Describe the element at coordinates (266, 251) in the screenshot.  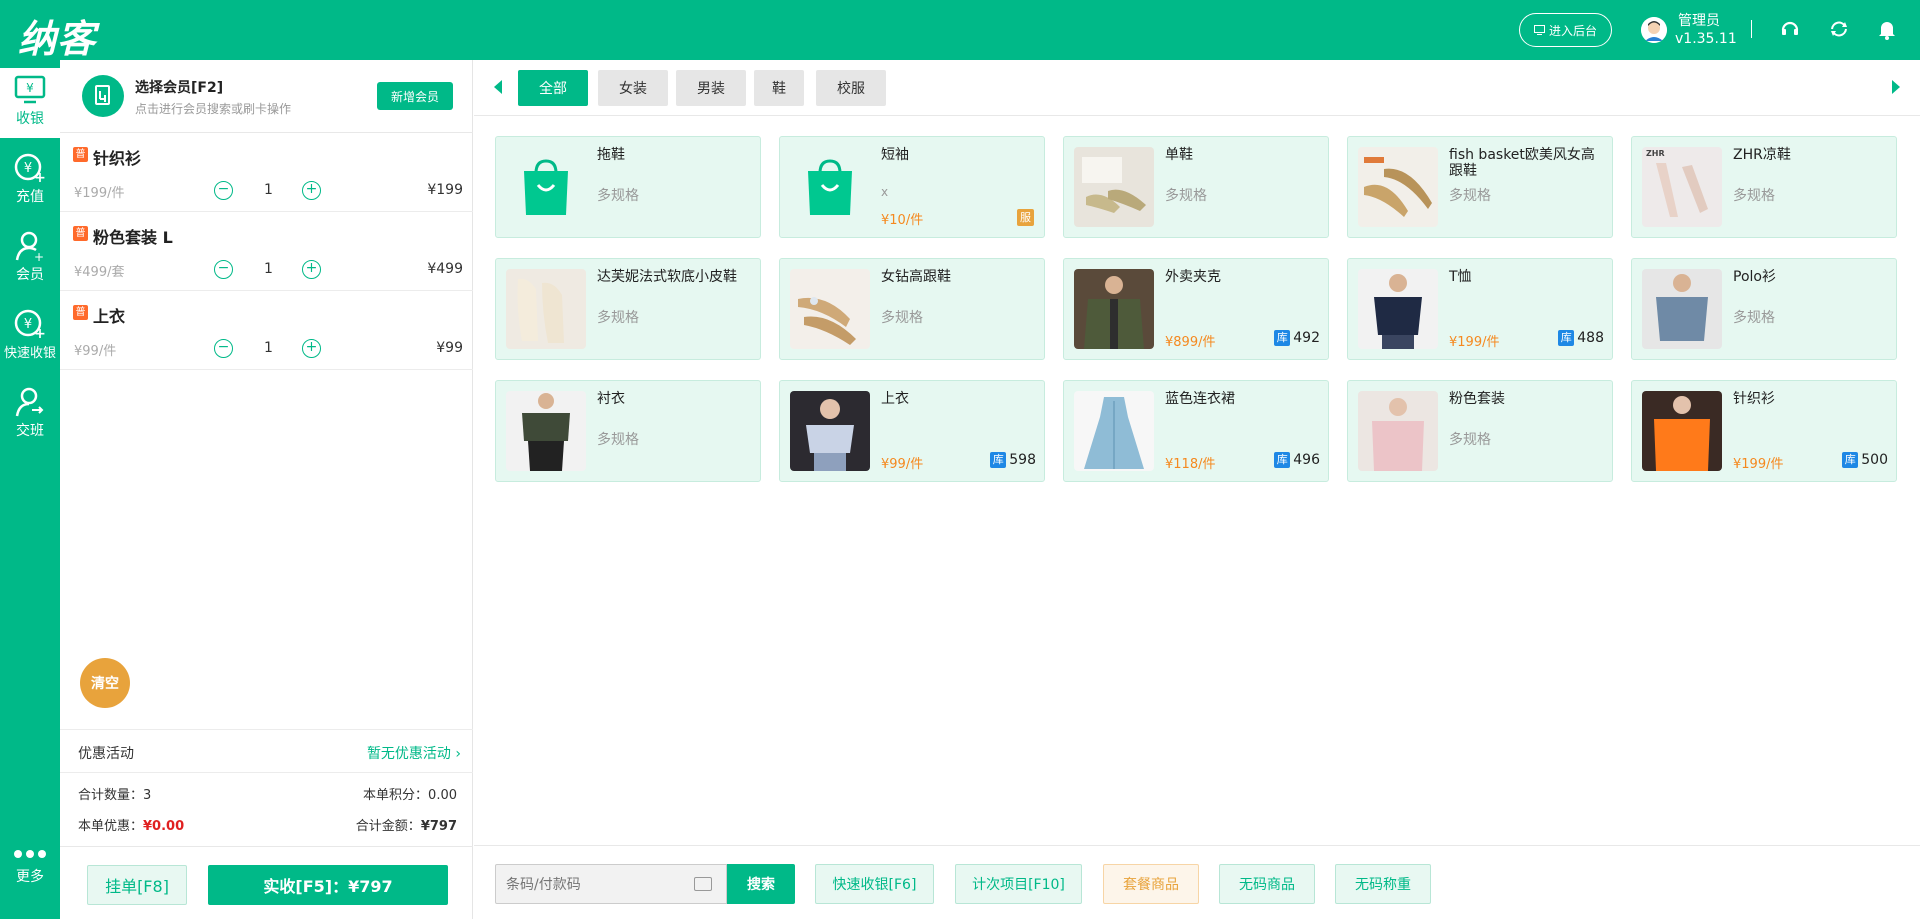
I see `cart-item: 普 粉色套装 L ¥499/套 − 1 + ¥499` at that location.